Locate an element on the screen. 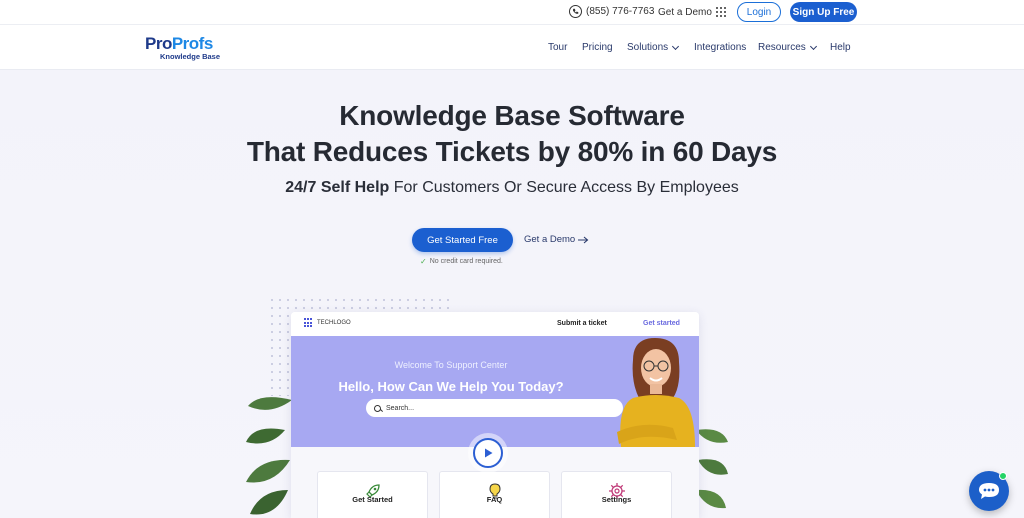 This screenshot has width=1024, height=518. tile-label: Get Started is located at coordinates (372, 499).